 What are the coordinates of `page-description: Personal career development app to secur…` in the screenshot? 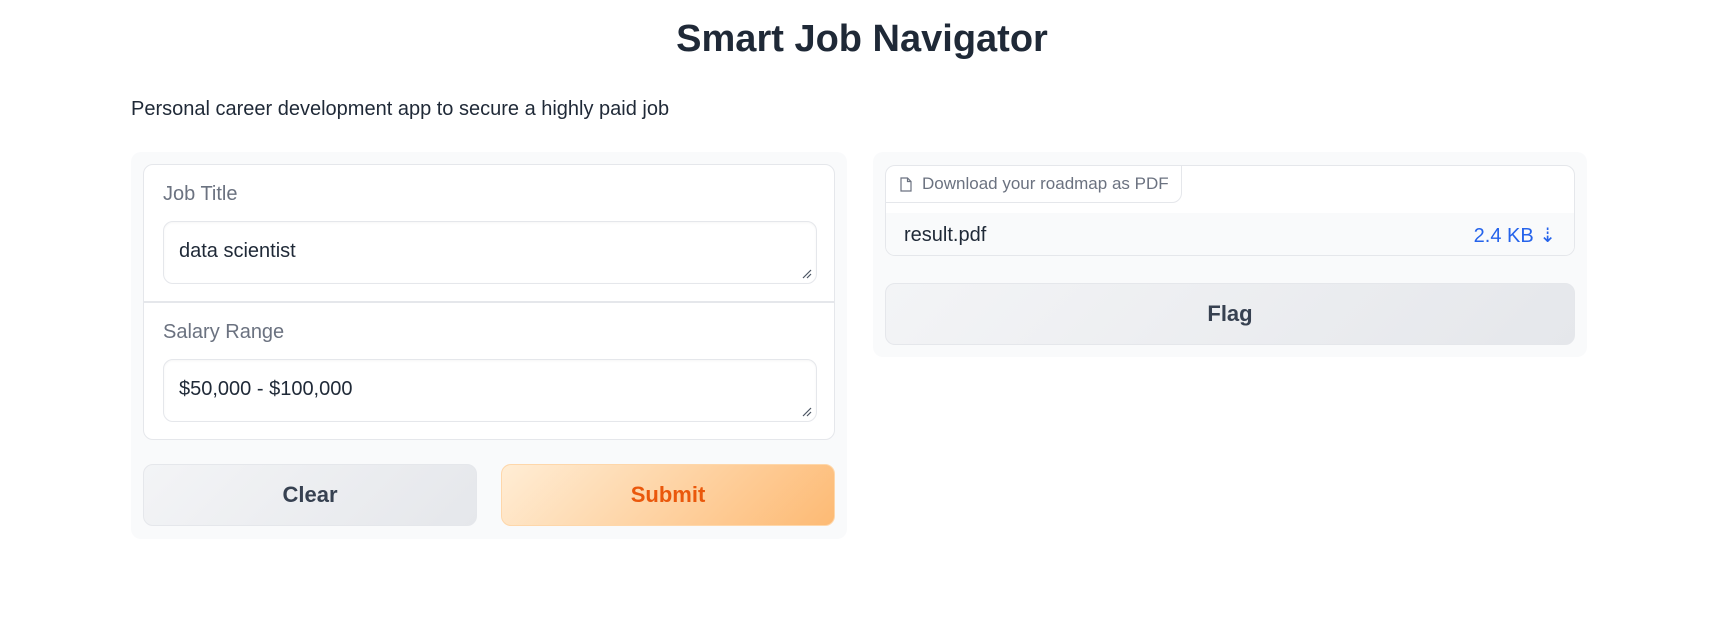 It's located at (400, 109).